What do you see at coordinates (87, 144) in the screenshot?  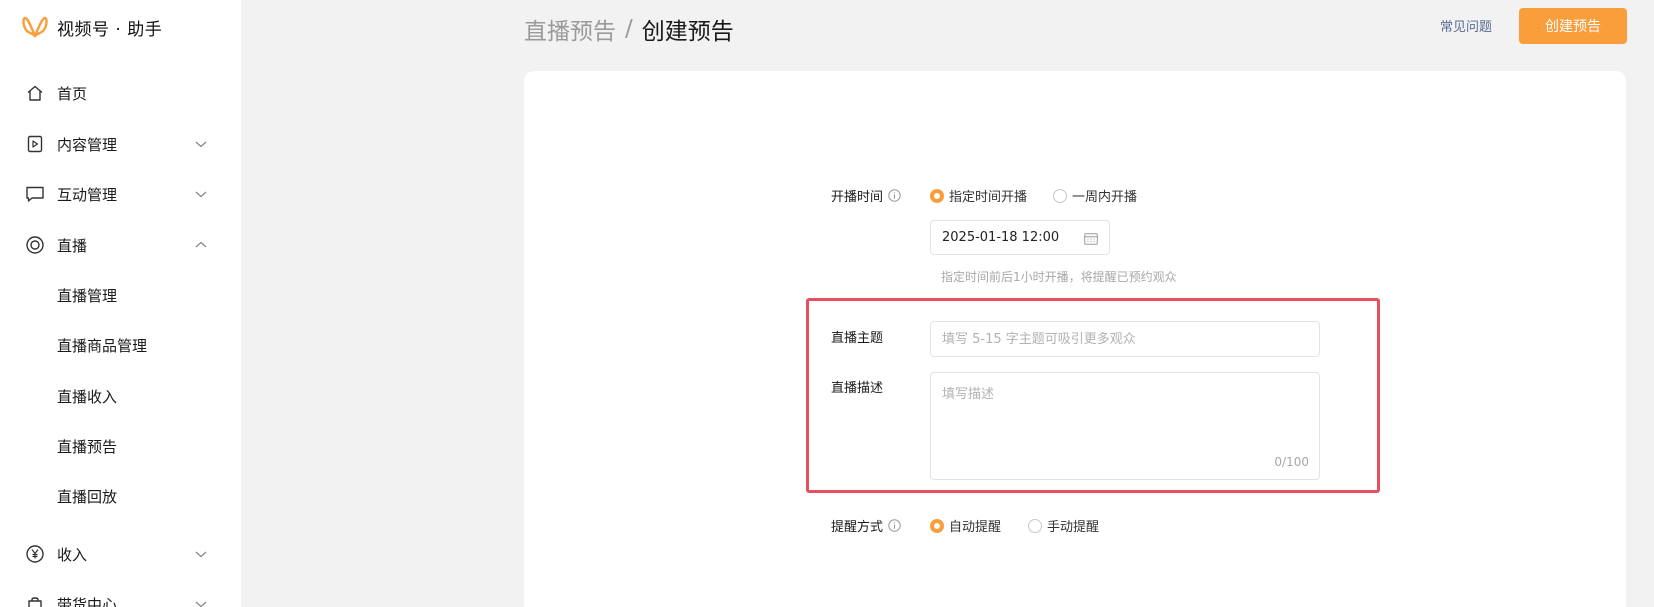 I see `sidebar-item-label: 内容管理` at bounding box center [87, 144].